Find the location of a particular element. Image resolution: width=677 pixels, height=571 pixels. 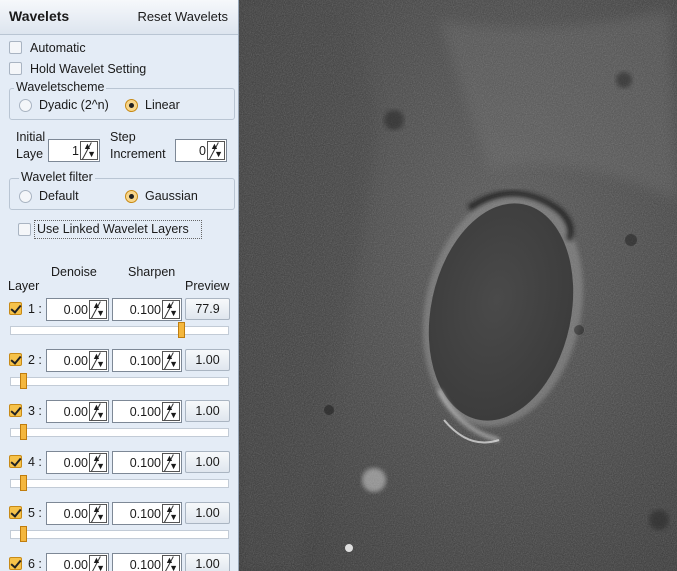

panel-title: Wavelets is located at coordinates (39, 16).